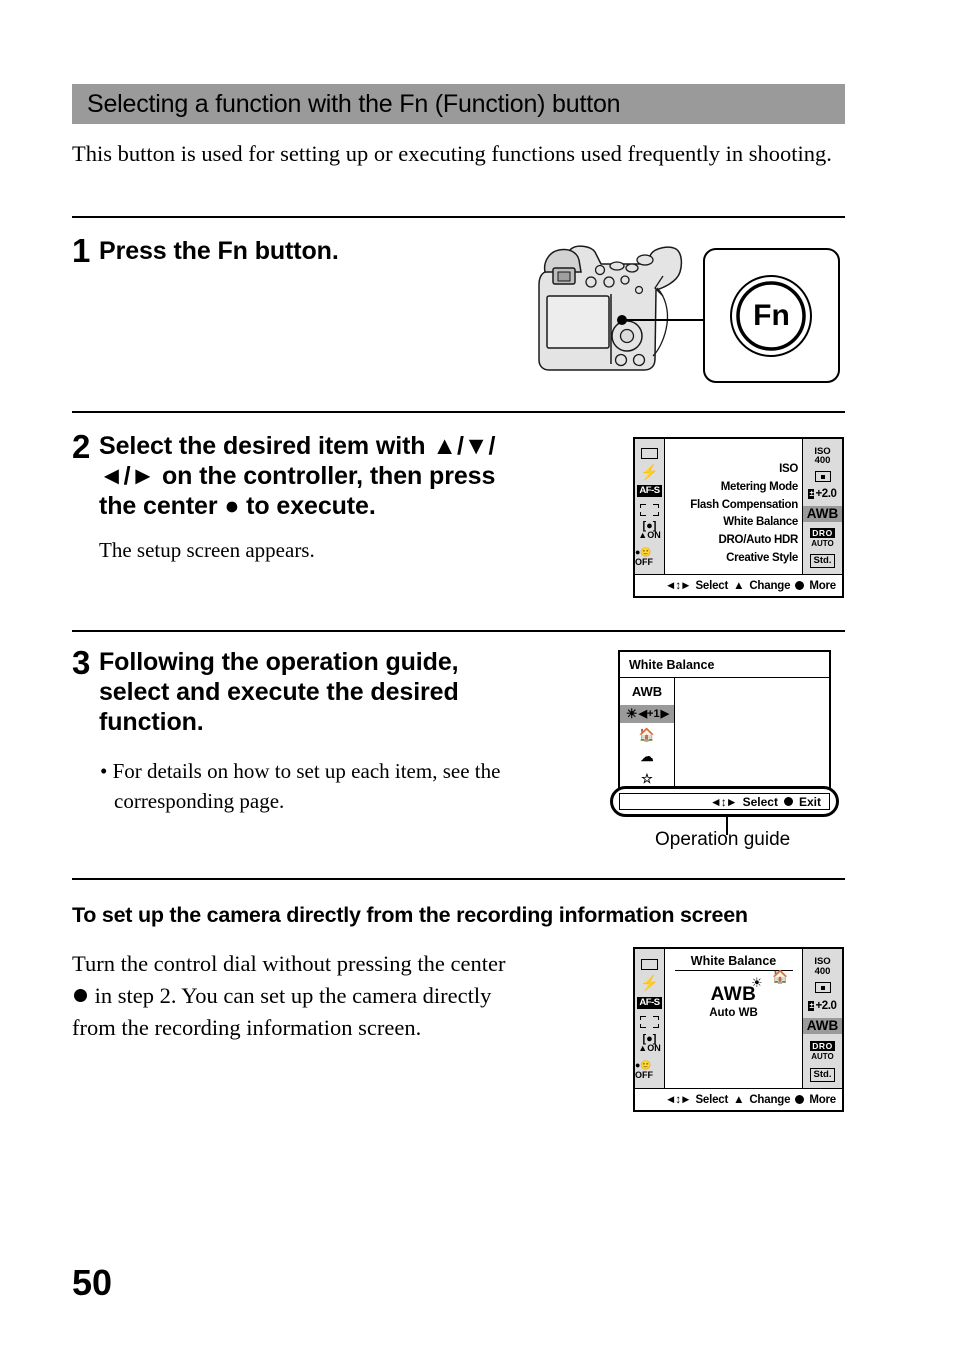  I want to click on right-value-column: ISO 400 ± +2.0 AWB DRO AUTO Std., so click(822, 506).